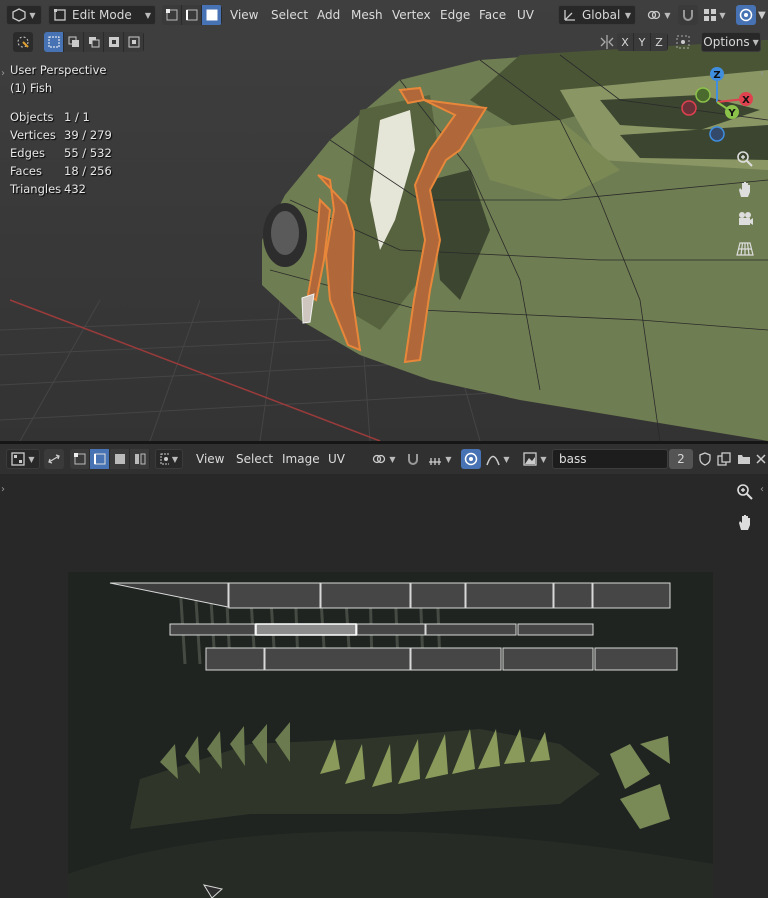  Describe the element at coordinates (744, 459) in the screenshot. I see `open-image-button` at that location.